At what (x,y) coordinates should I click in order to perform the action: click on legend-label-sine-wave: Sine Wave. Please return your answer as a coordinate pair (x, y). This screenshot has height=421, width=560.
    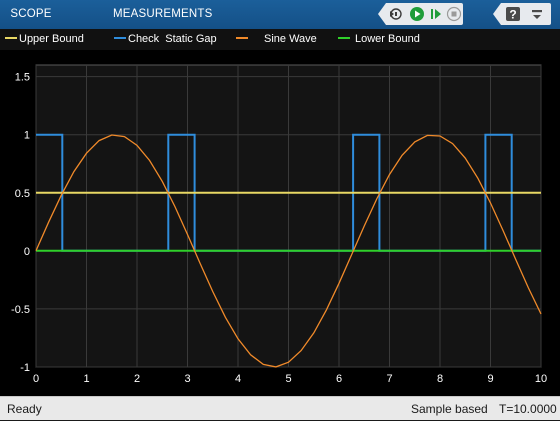
    Looking at the image, I should click on (290, 39).